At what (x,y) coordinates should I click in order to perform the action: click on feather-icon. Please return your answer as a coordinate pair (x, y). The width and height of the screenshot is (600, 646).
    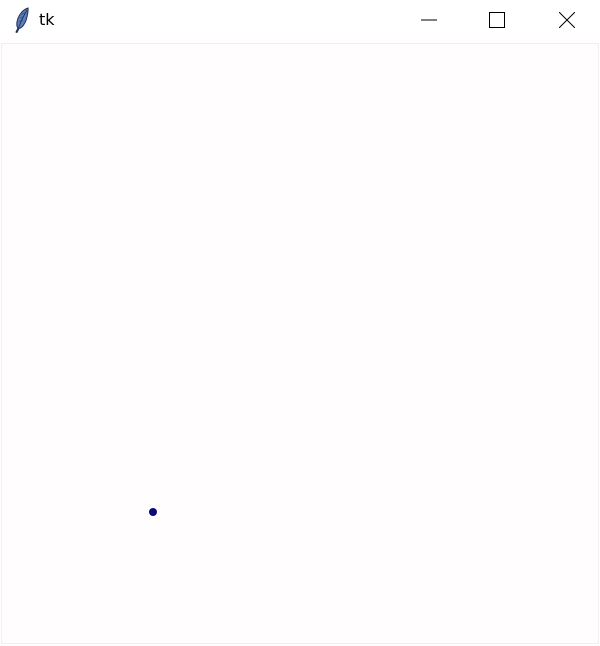
    Looking at the image, I should click on (22, 20).